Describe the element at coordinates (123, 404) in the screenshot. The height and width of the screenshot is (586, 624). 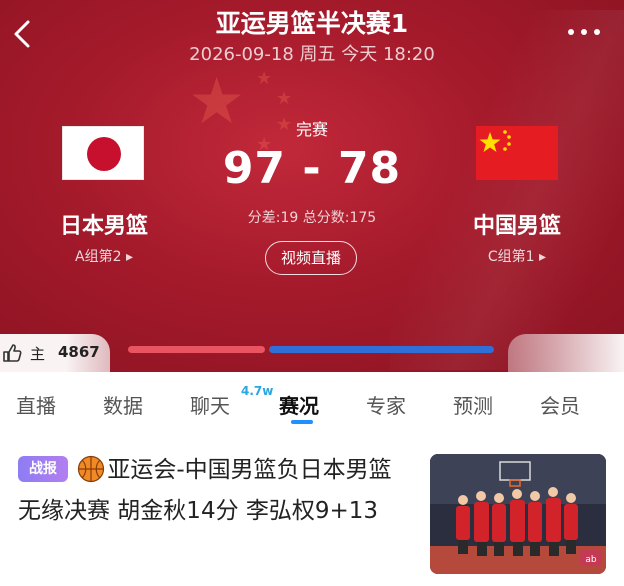
I see `tab-stats: 数据` at that location.